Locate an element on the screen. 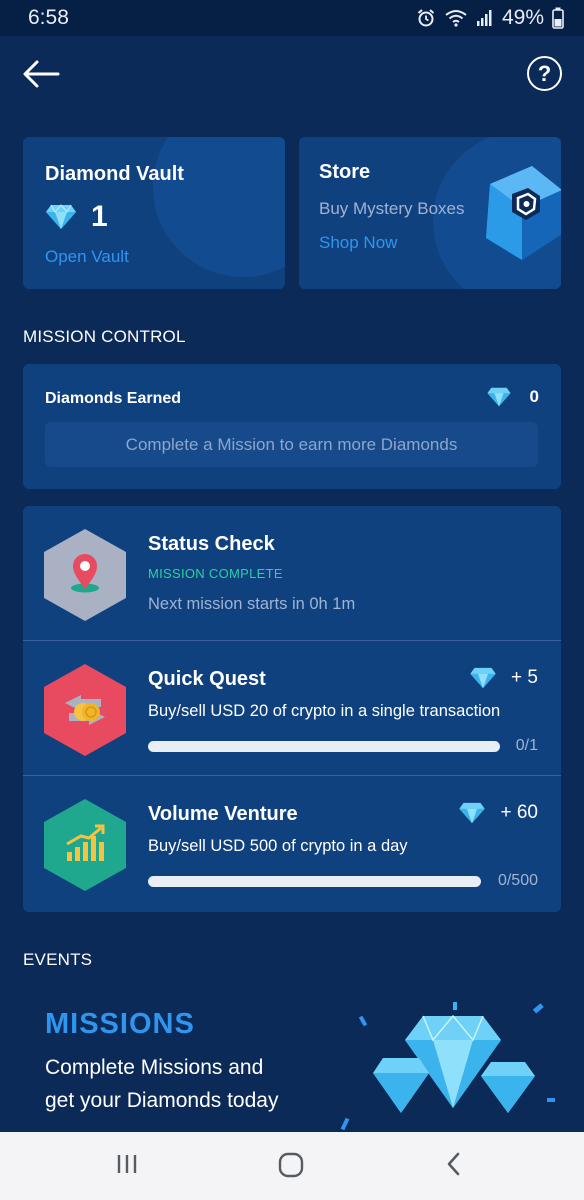 The height and width of the screenshot is (1200, 584). open-vault-link: Open Vault is located at coordinates (87, 257).